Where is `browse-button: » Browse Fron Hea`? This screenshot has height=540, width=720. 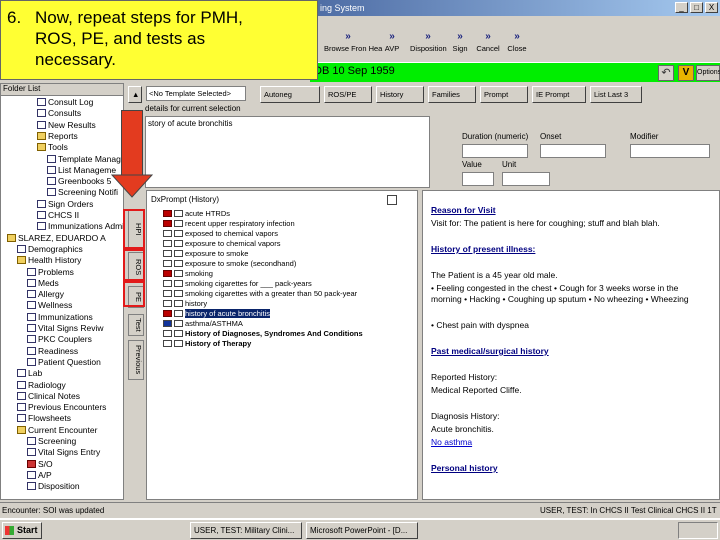 browse-button: » Browse Fron Hea is located at coordinates (353, 45).